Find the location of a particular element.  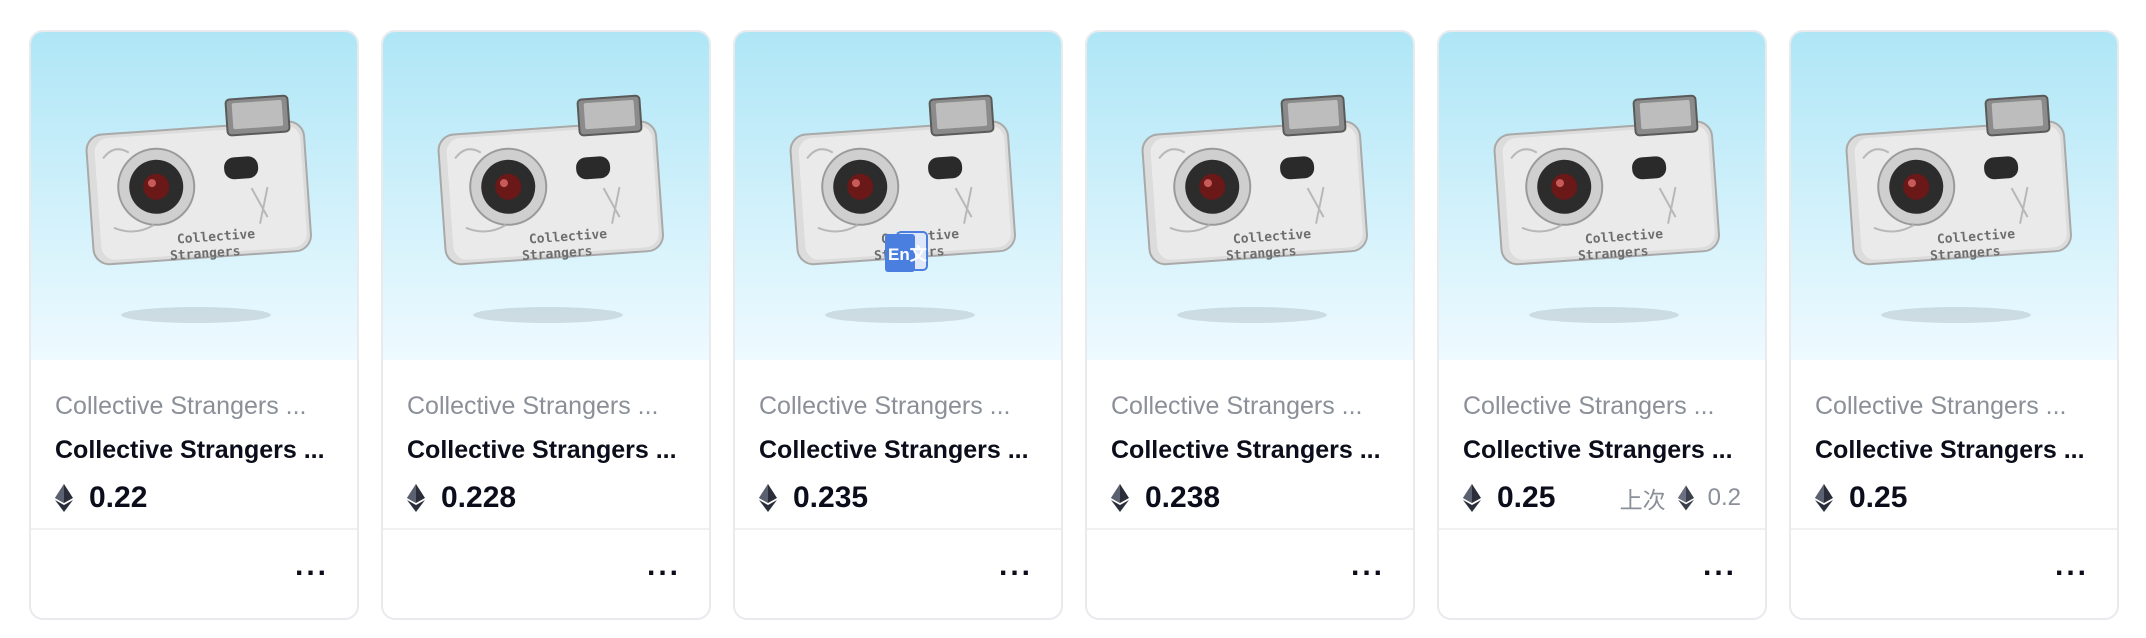

price-value: 0.228 is located at coordinates (479, 497).